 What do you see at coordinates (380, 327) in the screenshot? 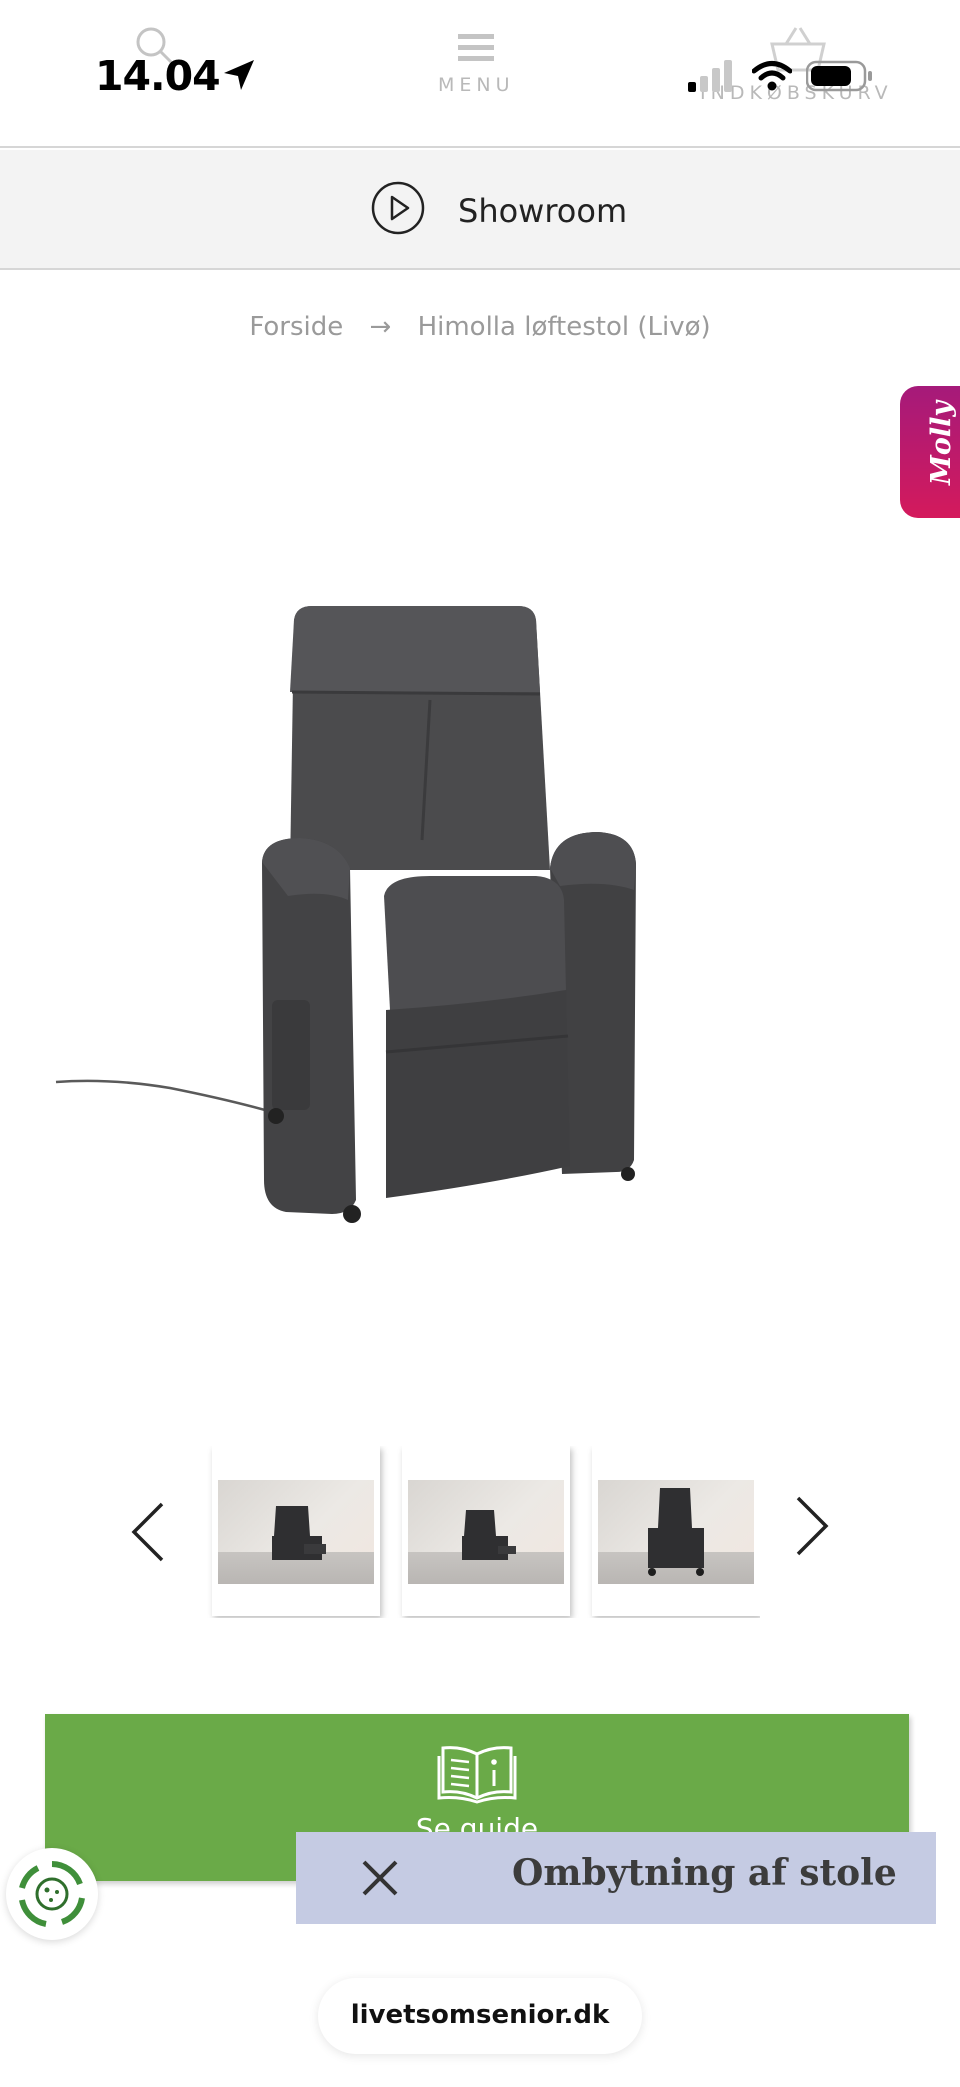
I see `arrow-right-icon: →` at bounding box center [380, 327].